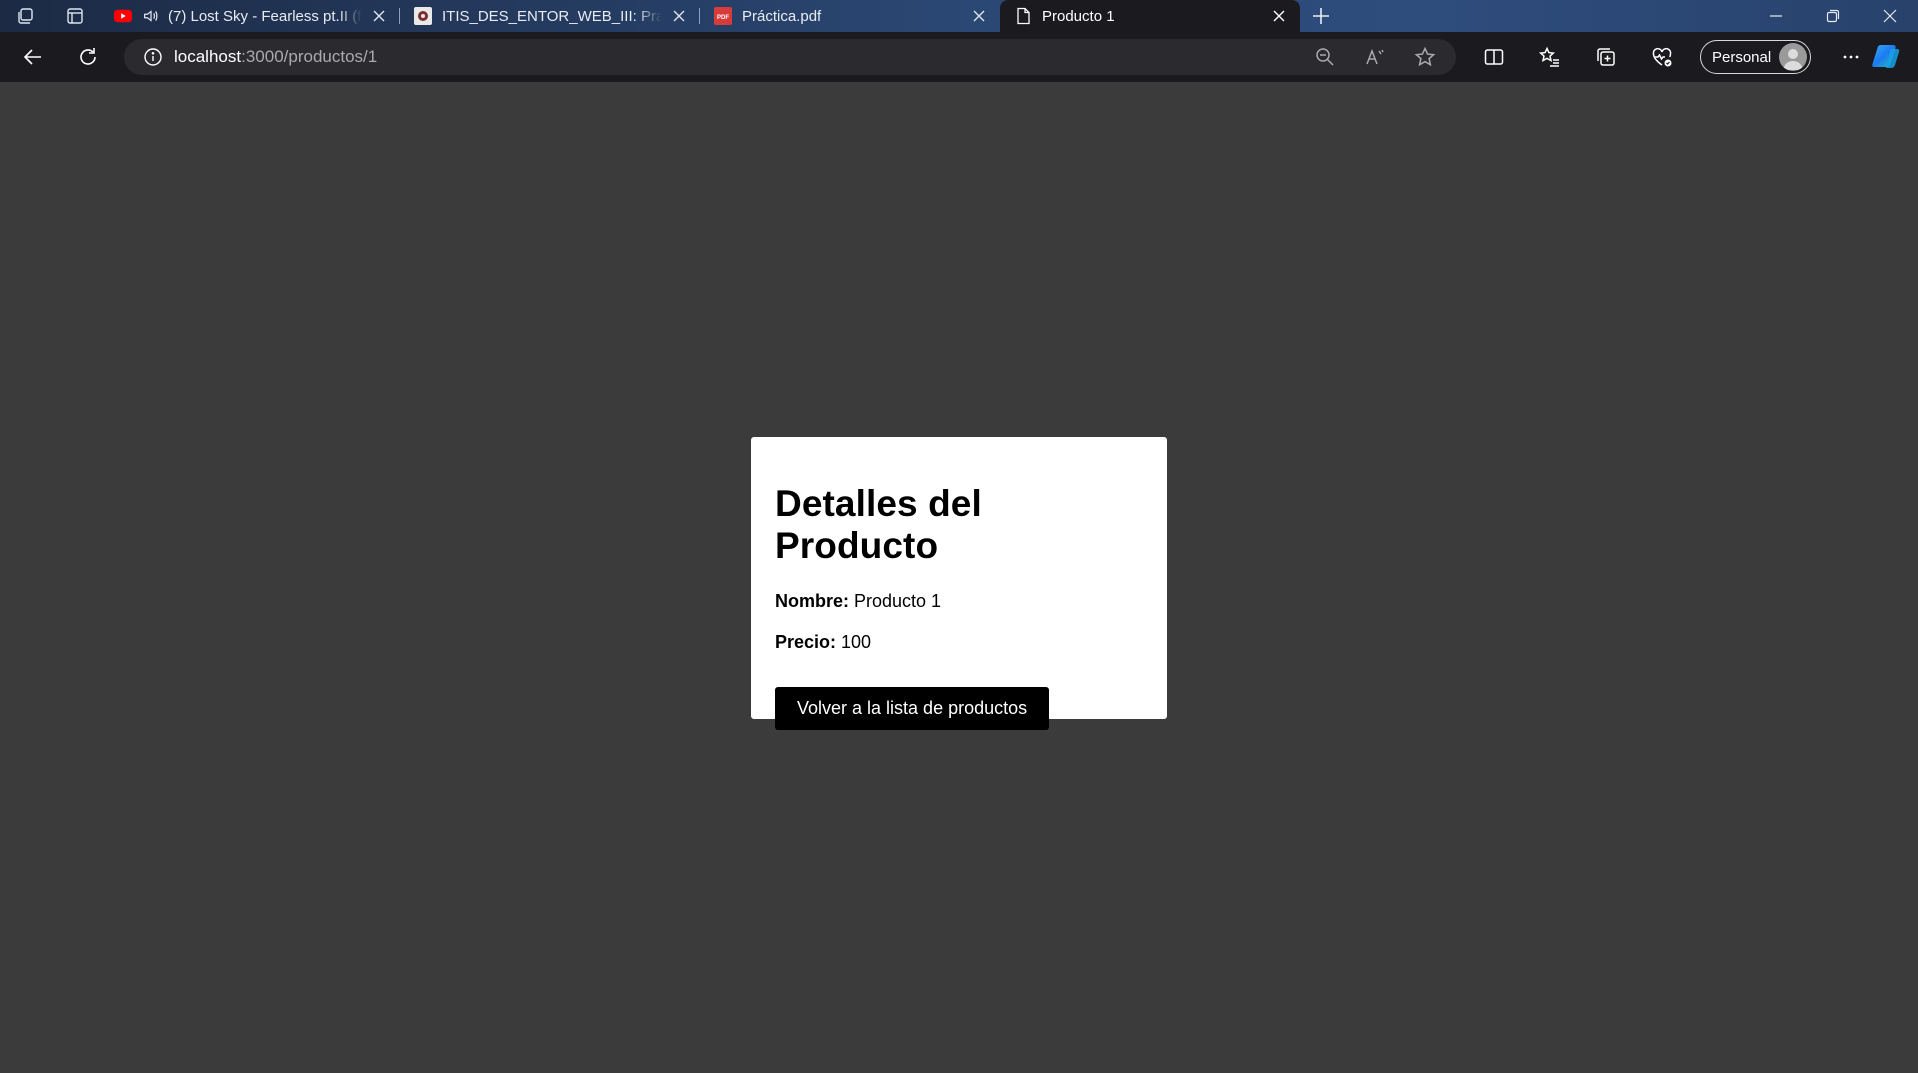 The image size is (1918, 1073). Describe the element at coordinates (878, 524) in the screenshot. I see `page-title: Detalles del Producto` at that location.